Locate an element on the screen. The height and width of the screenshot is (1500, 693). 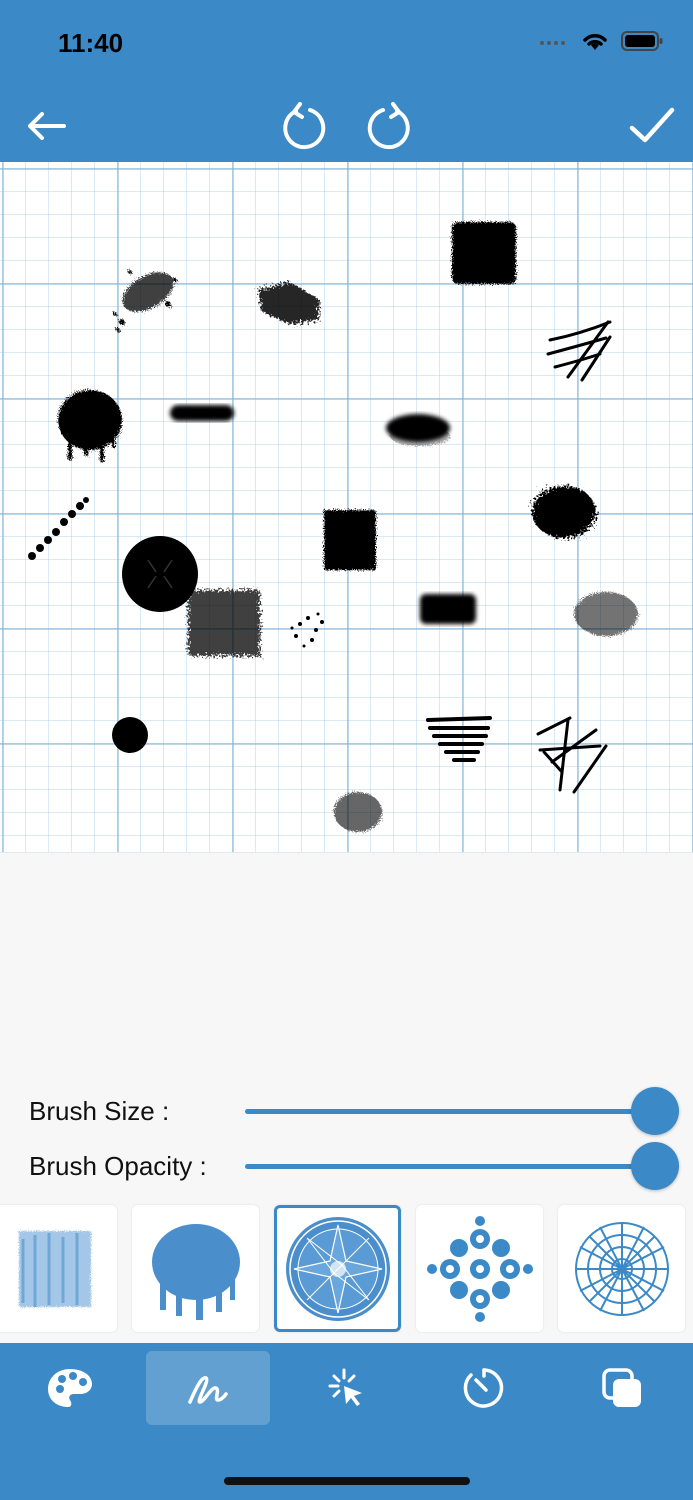
tab-select is located at coordinates (346, 1388).